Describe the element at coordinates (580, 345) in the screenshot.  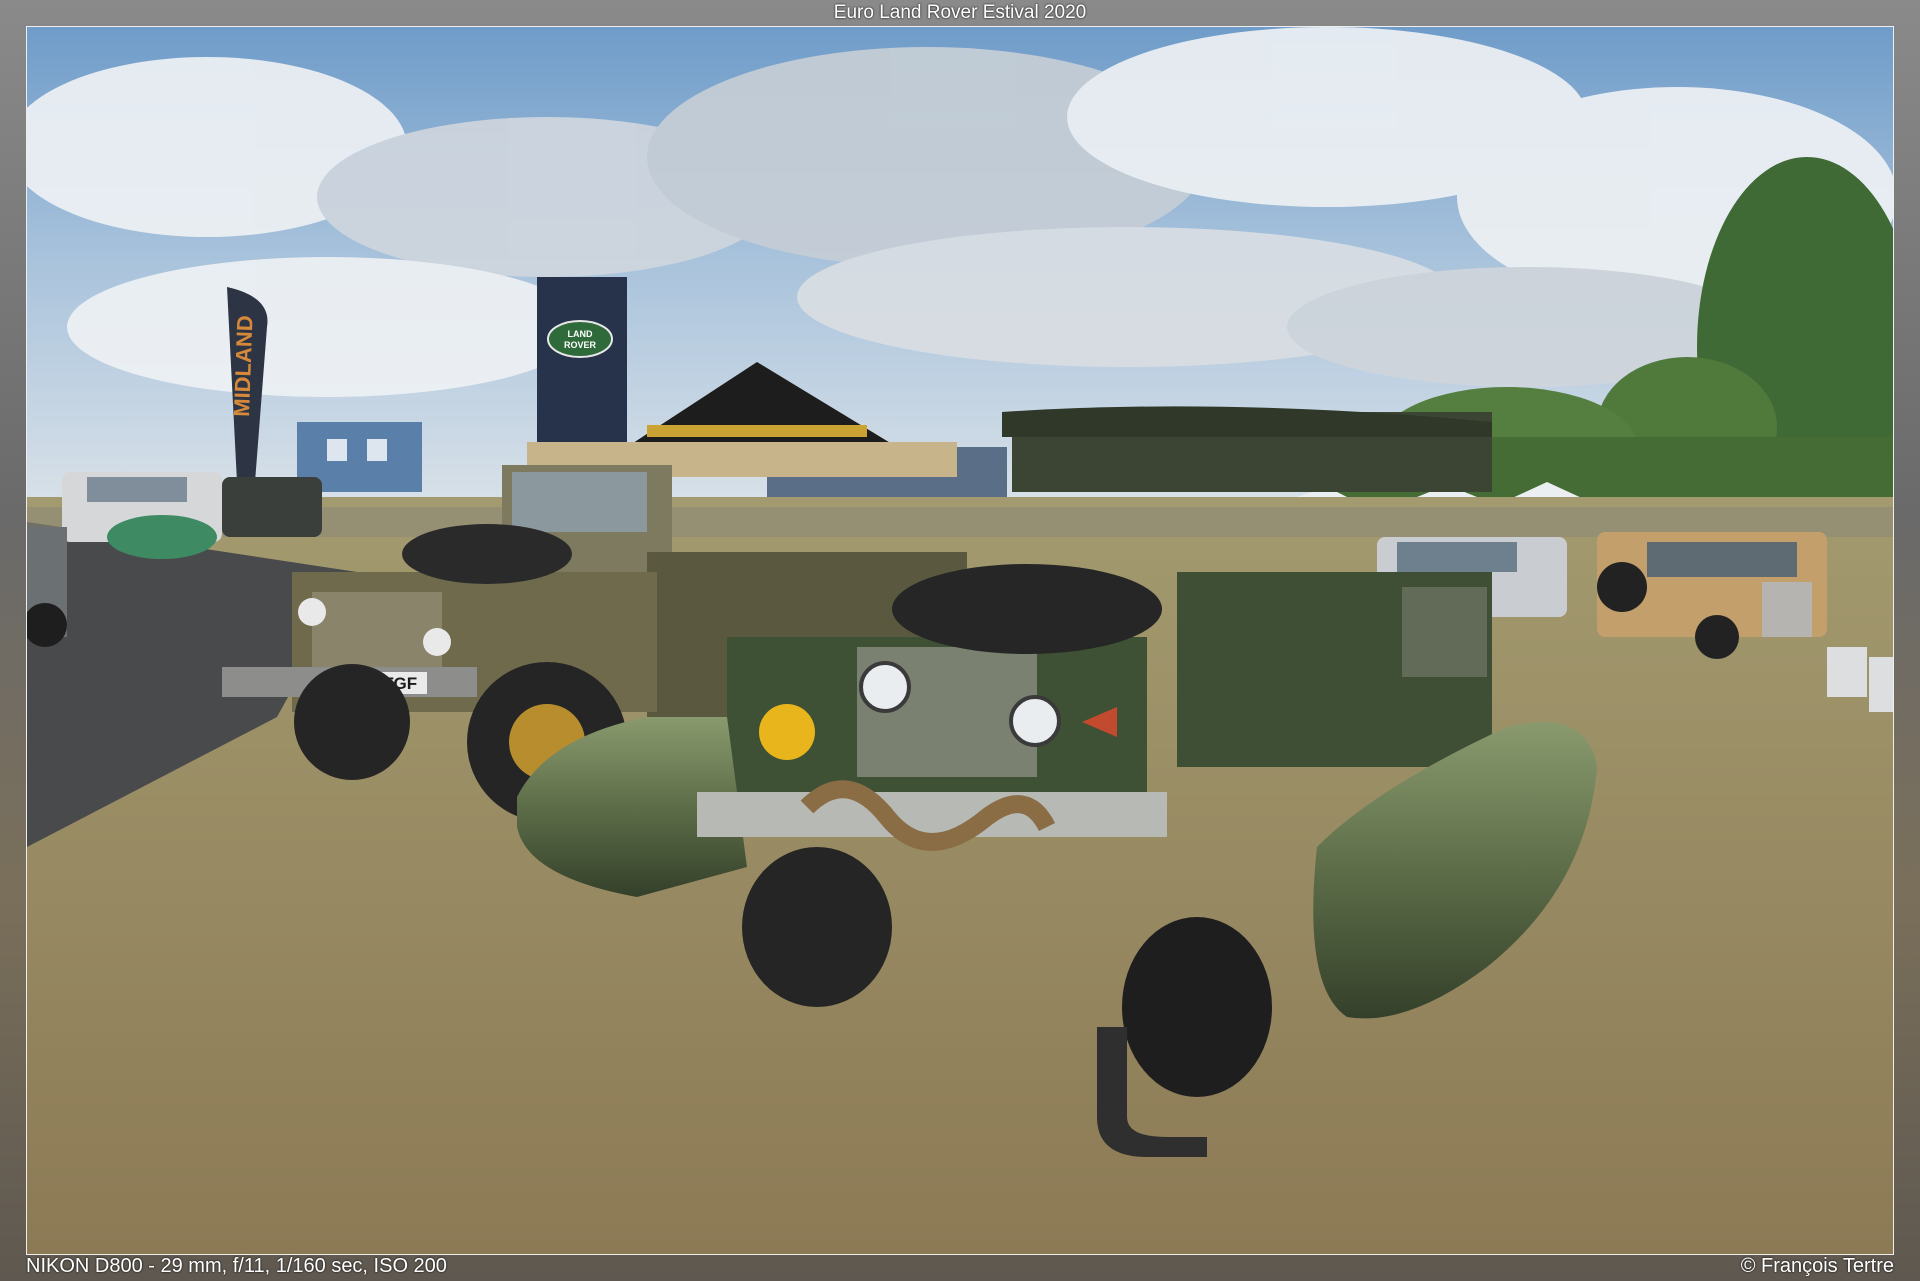
I see `banner-badge-line2: ROVER` at that location.